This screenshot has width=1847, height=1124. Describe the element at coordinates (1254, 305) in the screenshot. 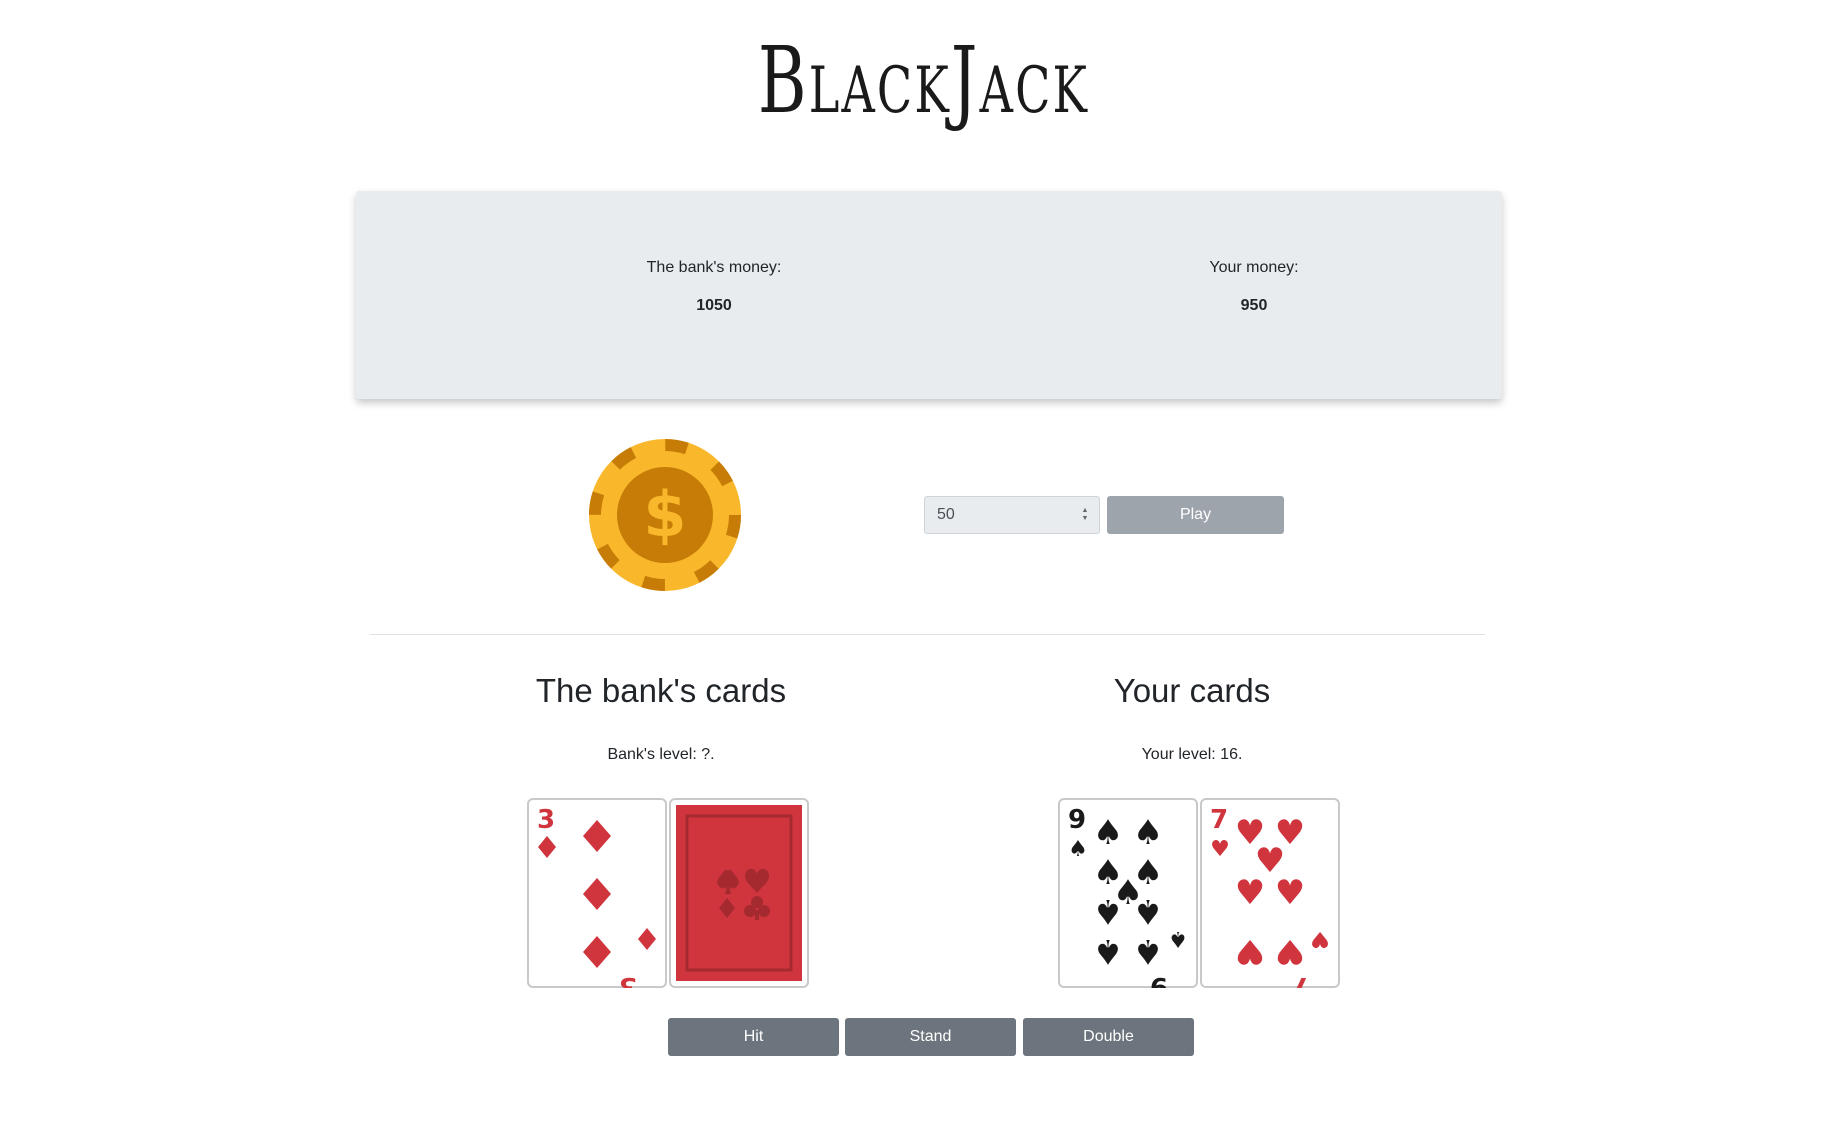

I see `player-money-value: 950` at that location.